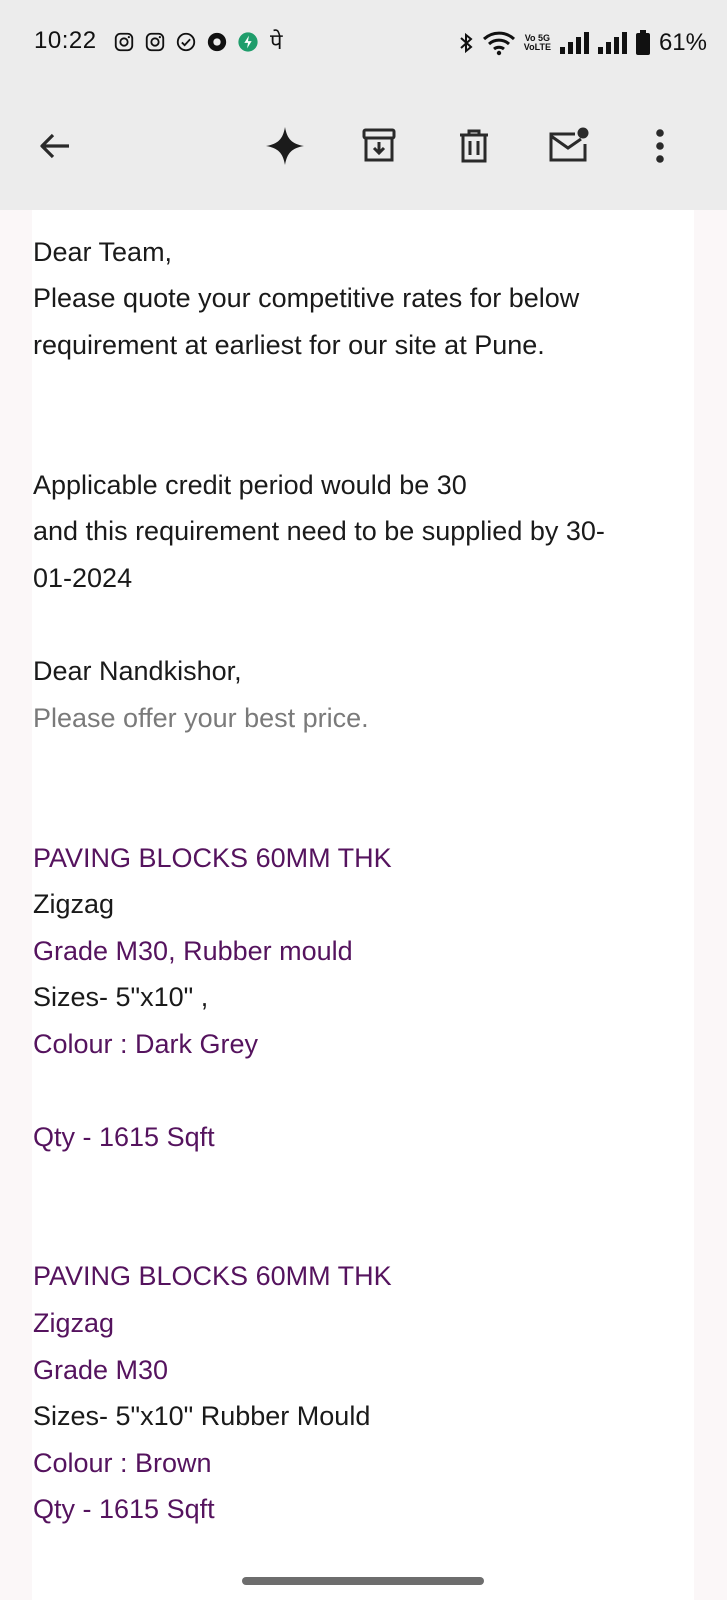 The height and width of the screenshot is (1600, 727). I want to click on price-request: Please offer your best price., so click(201, 718).